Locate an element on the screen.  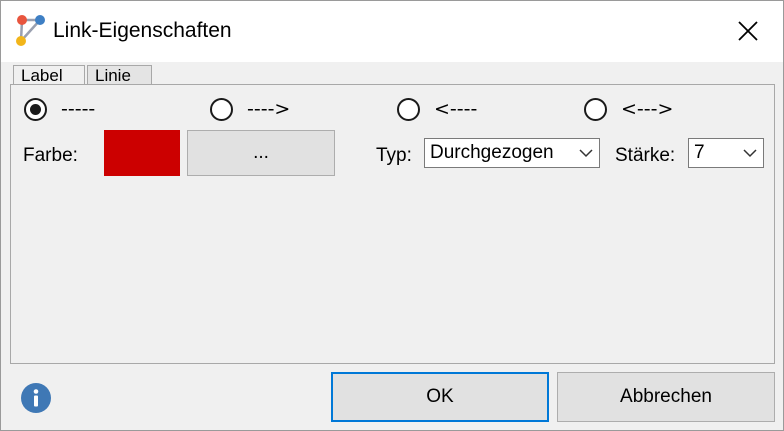
radio-direction-forward: ----> is located at coordinates (250, 109).